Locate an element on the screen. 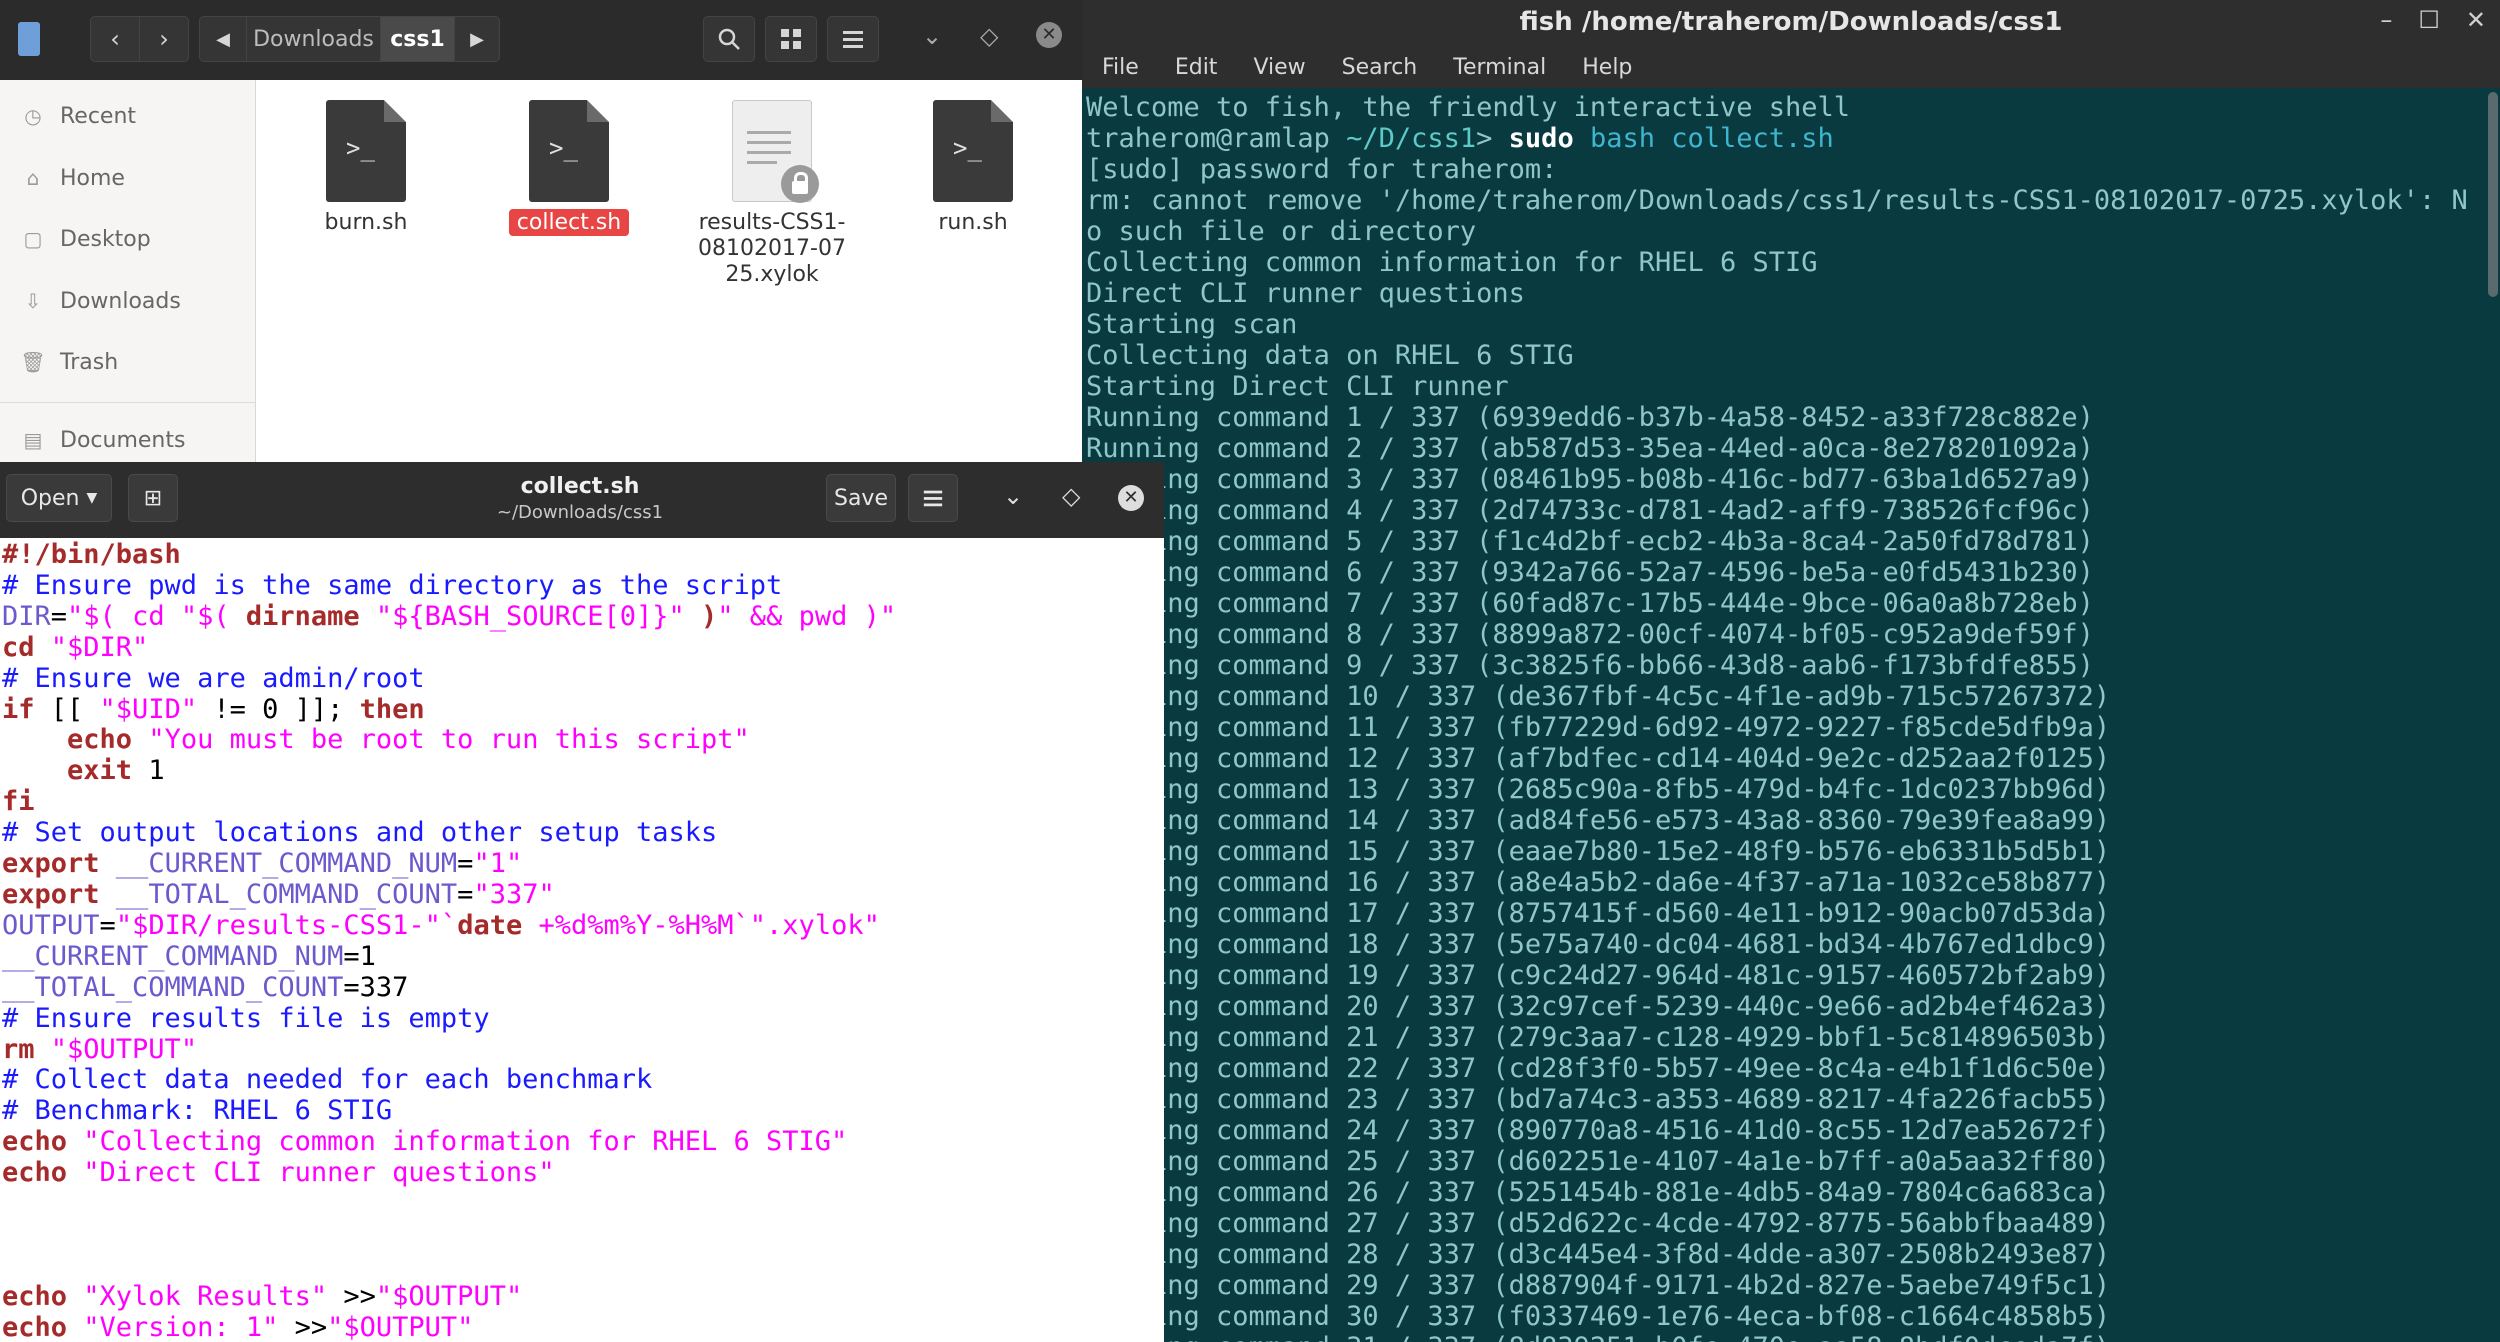 The height and width of the screenshot is (1342, 2500). sidebar-item-home: ⌂ Home is located at coordinates (127, 178).